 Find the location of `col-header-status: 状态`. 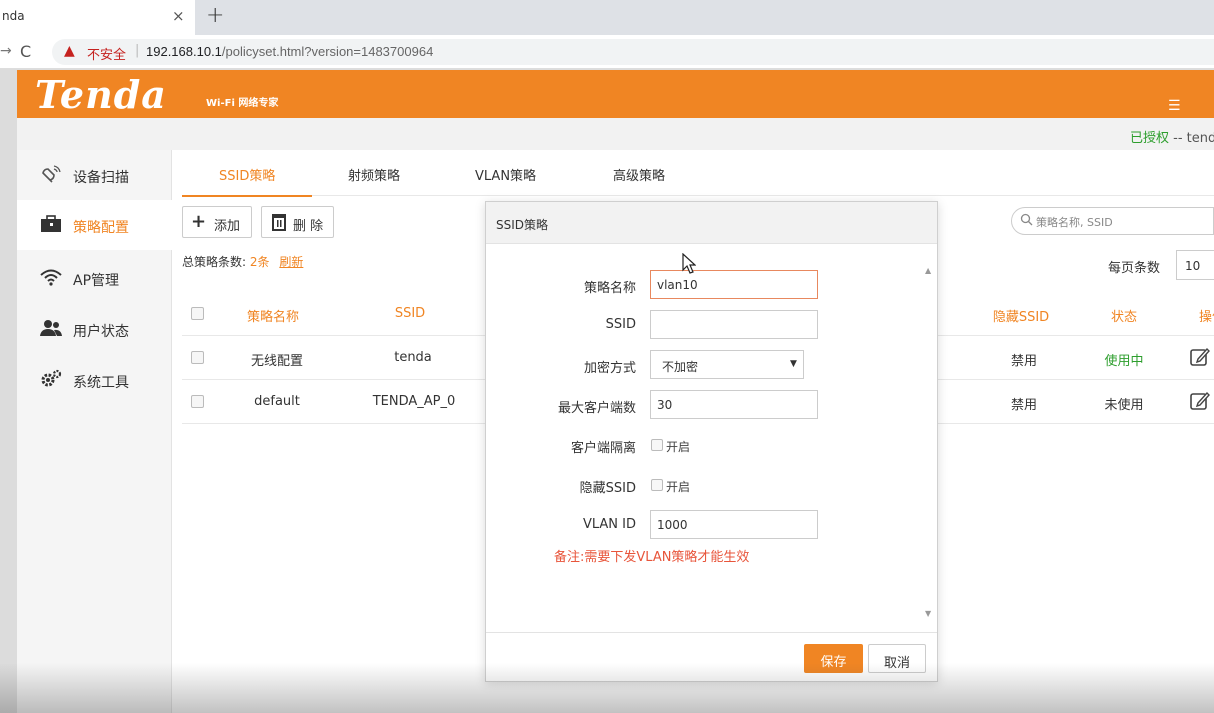

col-header-status: 状态 is located at coordinates (1124, 317).